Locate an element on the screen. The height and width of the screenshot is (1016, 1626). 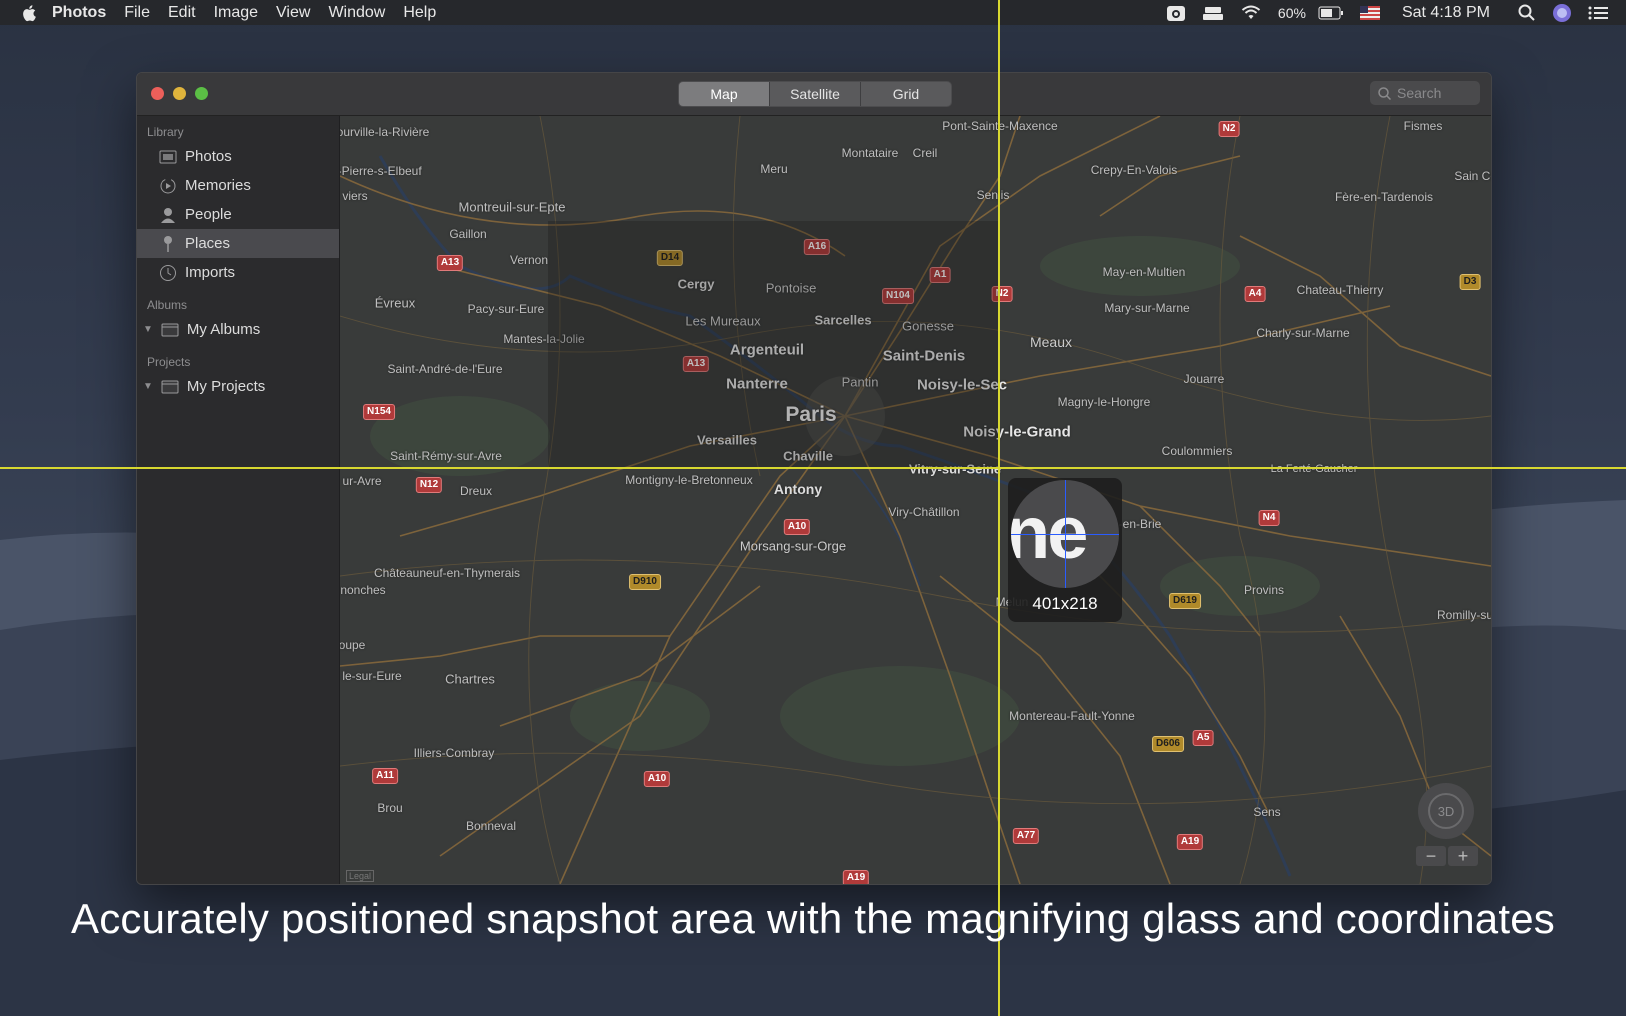
map-label: Mary-sur-Marne is located at coordinates (1147, 308).